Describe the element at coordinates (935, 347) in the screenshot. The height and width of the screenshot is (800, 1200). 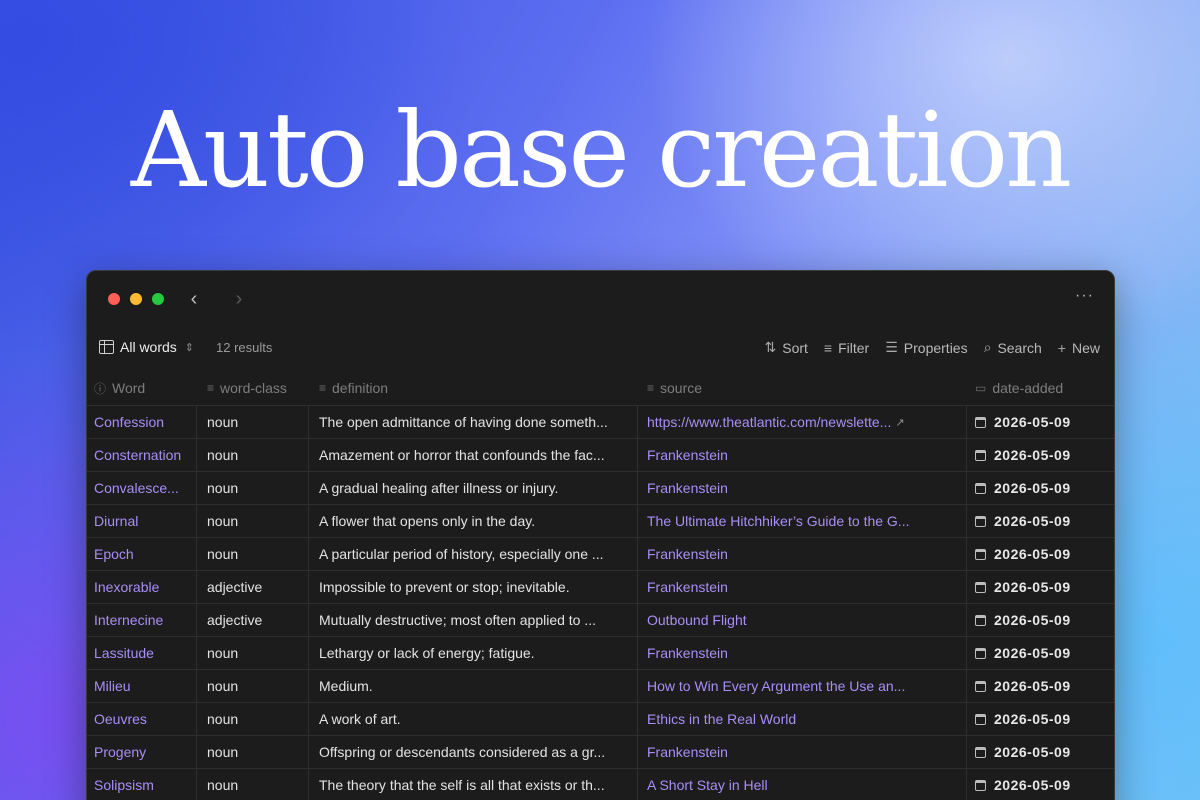
I see `properties-label: Properties` at that location.